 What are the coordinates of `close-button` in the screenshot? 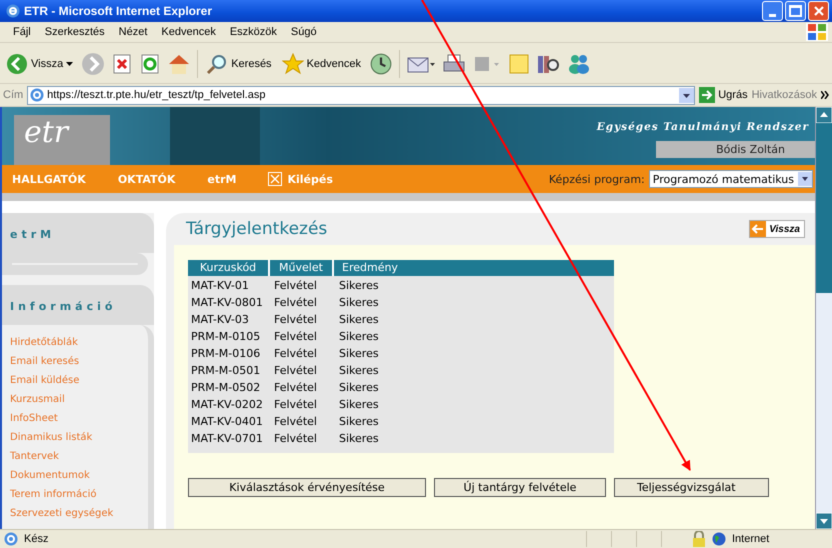 It's located at (818, 11).